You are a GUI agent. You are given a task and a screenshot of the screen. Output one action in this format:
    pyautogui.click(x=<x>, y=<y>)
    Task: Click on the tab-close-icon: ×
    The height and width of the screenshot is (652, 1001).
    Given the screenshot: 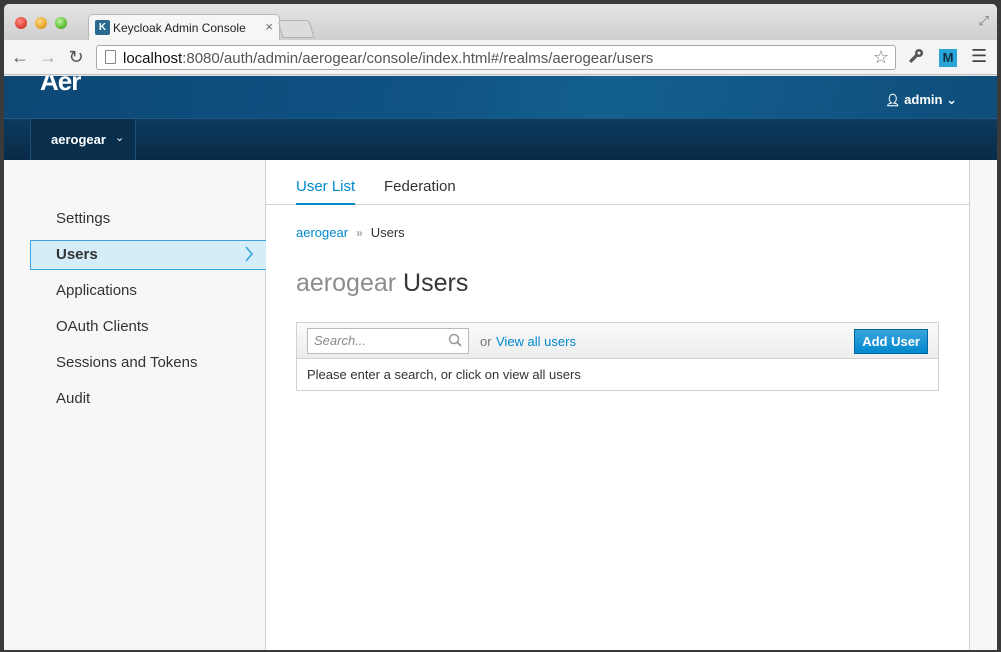 What is the action you would take?
    pyautogui.click(x=269, y=26)
    